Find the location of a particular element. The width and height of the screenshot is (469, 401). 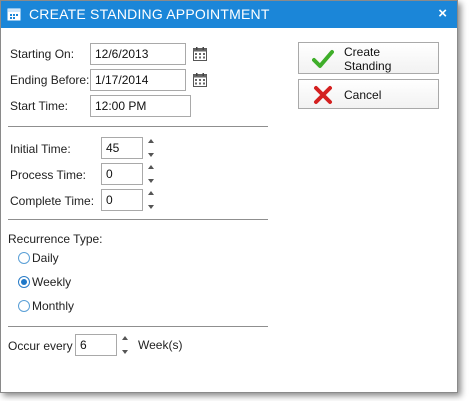

occur-every-label: Occur every is located at coordinates (40, 346).